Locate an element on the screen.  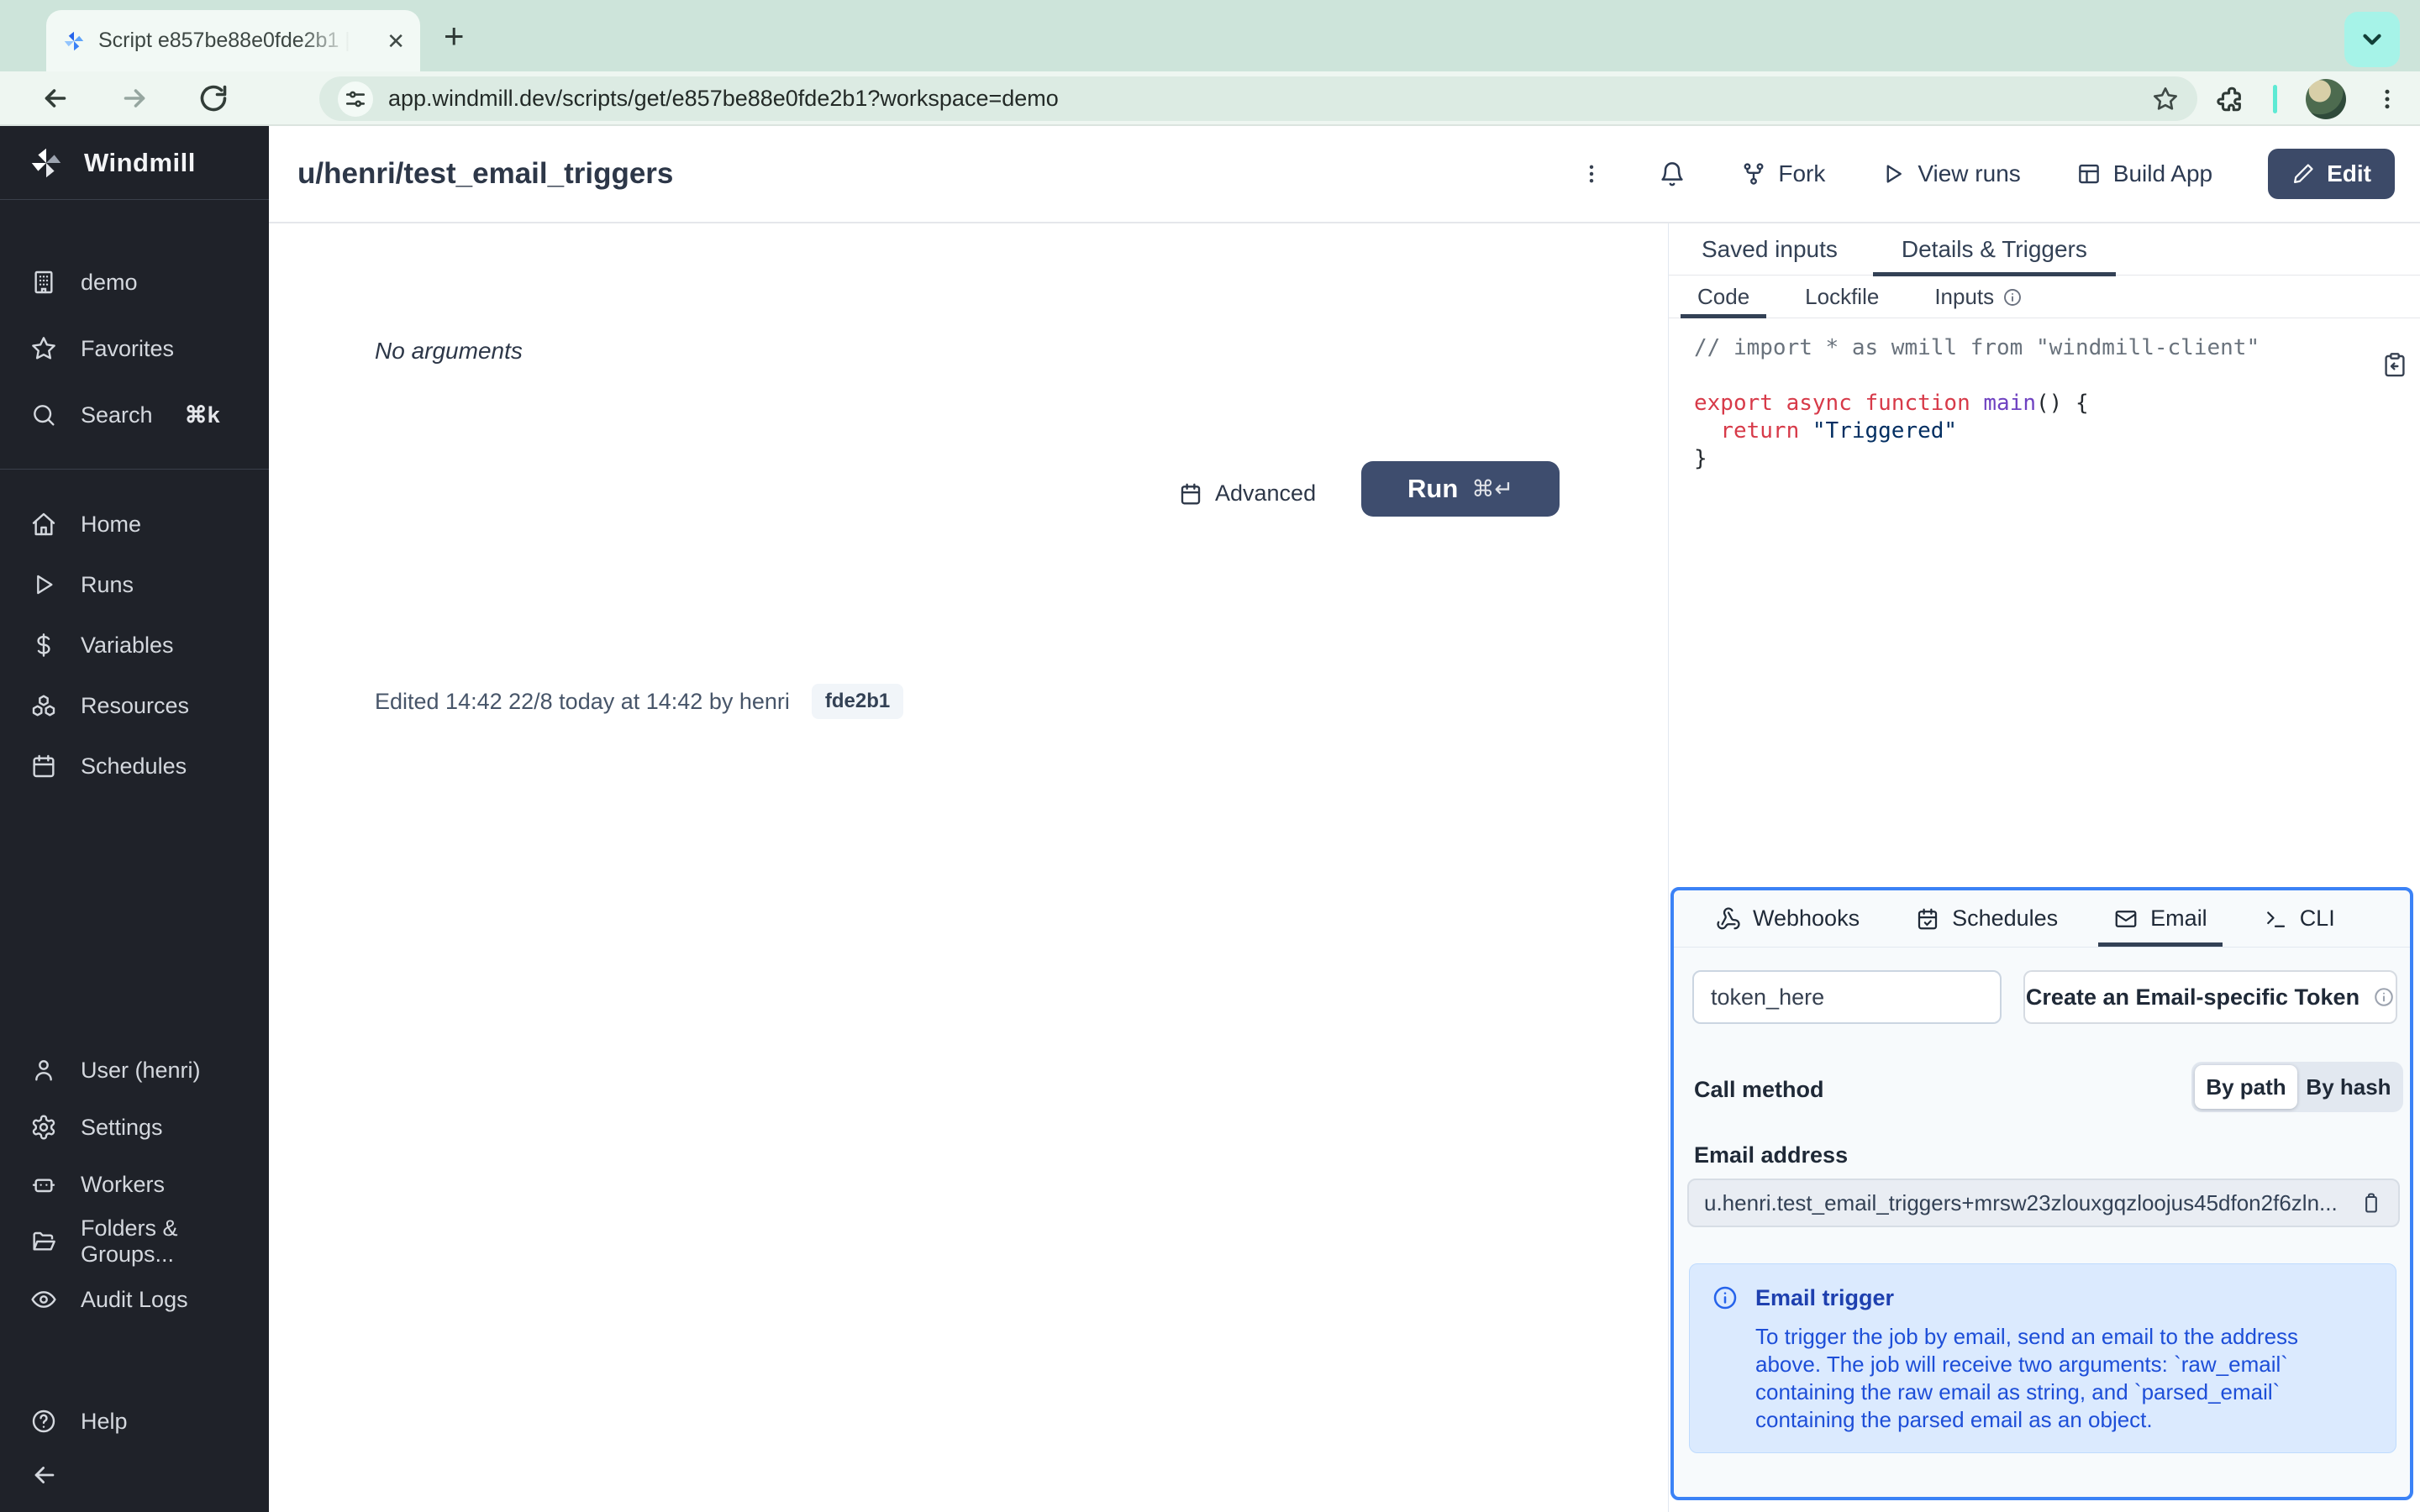
view-runs-button: View runs is located at coordinates (1951, 173).